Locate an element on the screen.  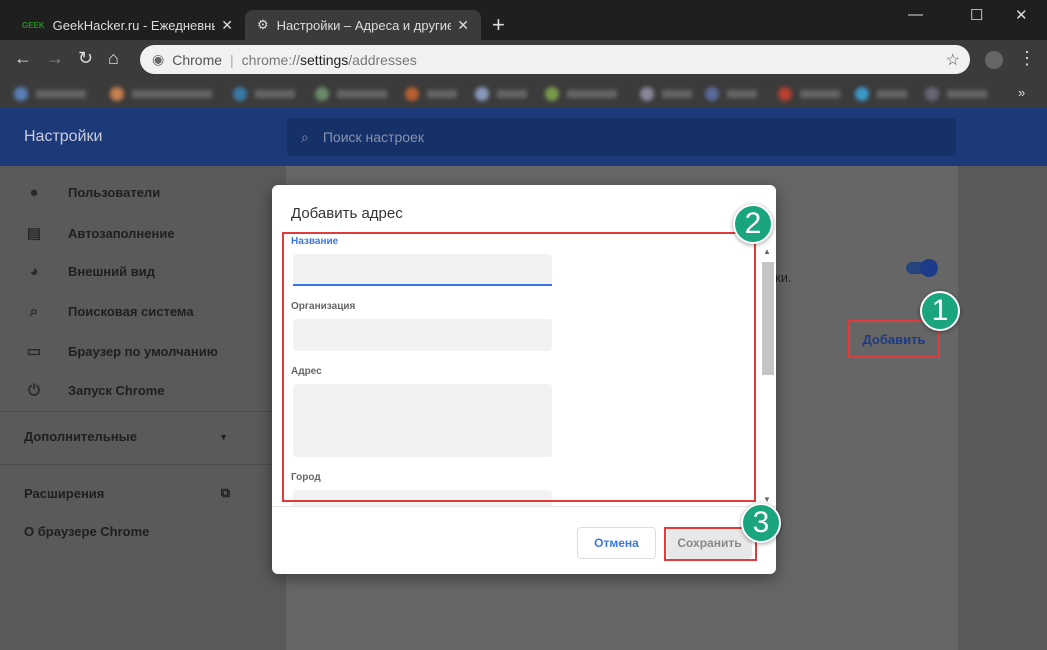
close-window-button: ✕ is located at coordinates (1021, 15).